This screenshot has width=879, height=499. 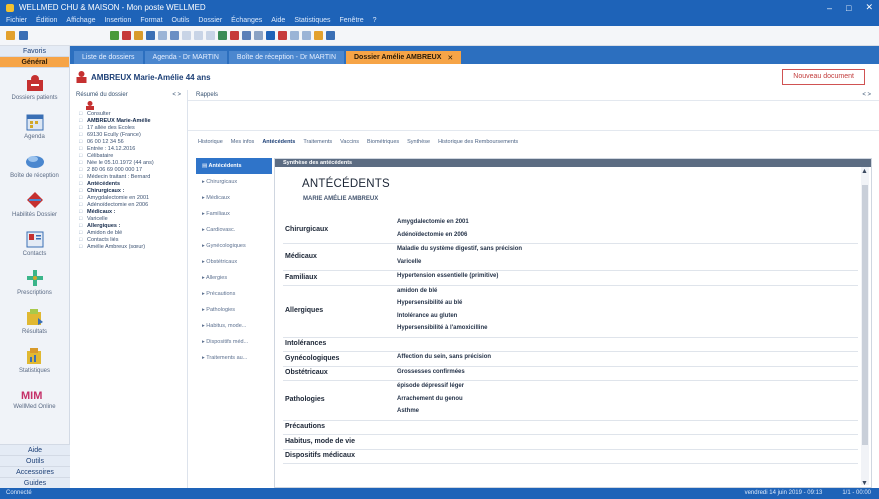 What do you see at coordinates (865, 315) in the screenshot?
I see `scroll-thumb` at bounding box center [865, 315].